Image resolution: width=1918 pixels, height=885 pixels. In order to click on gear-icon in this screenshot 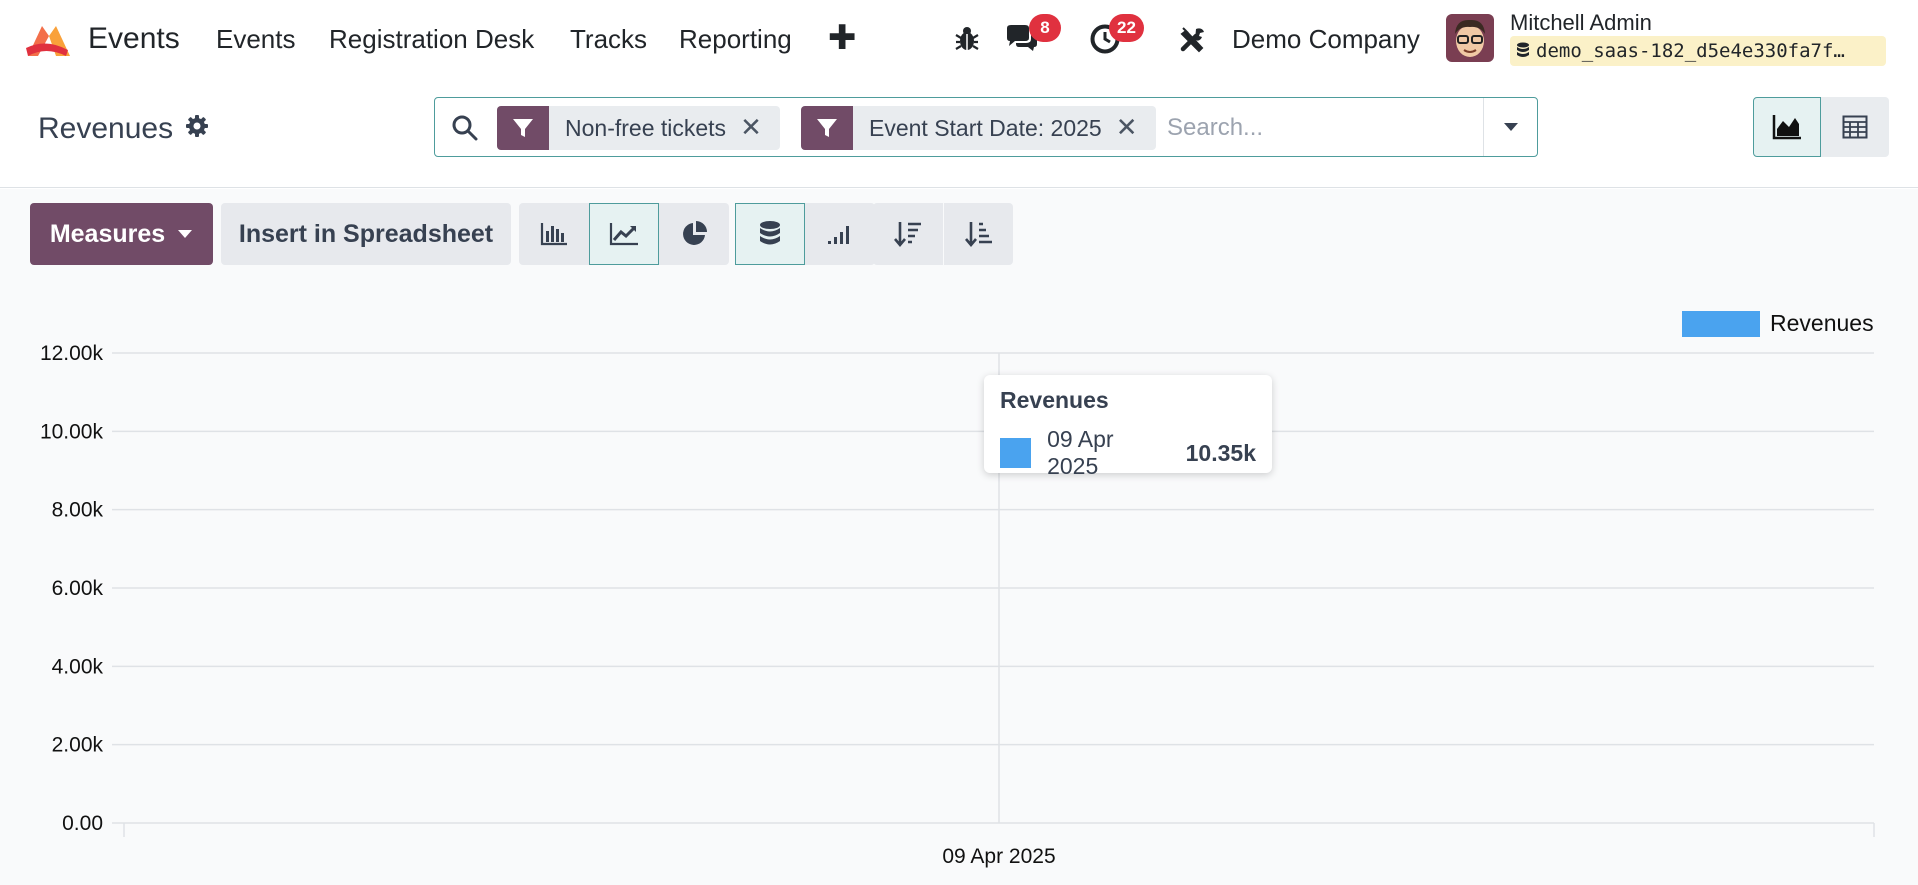, I will do `click(197, 129)`.